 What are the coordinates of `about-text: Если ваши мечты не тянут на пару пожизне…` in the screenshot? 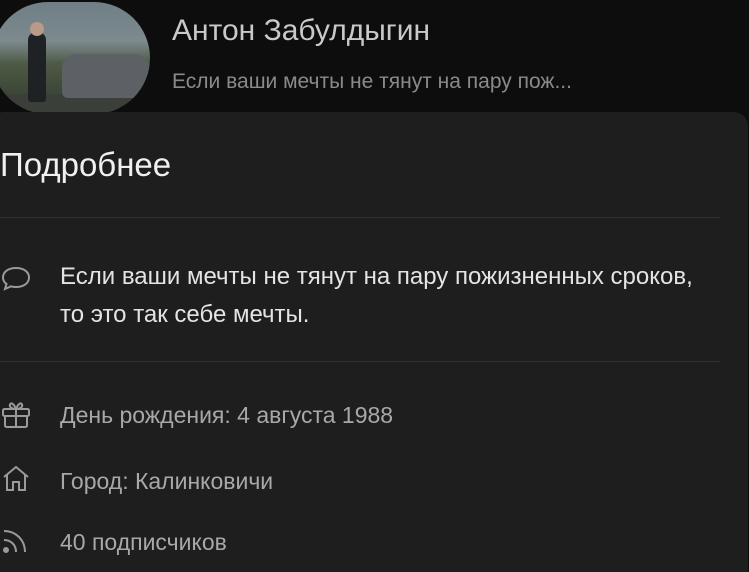 It's located at (376, 295).